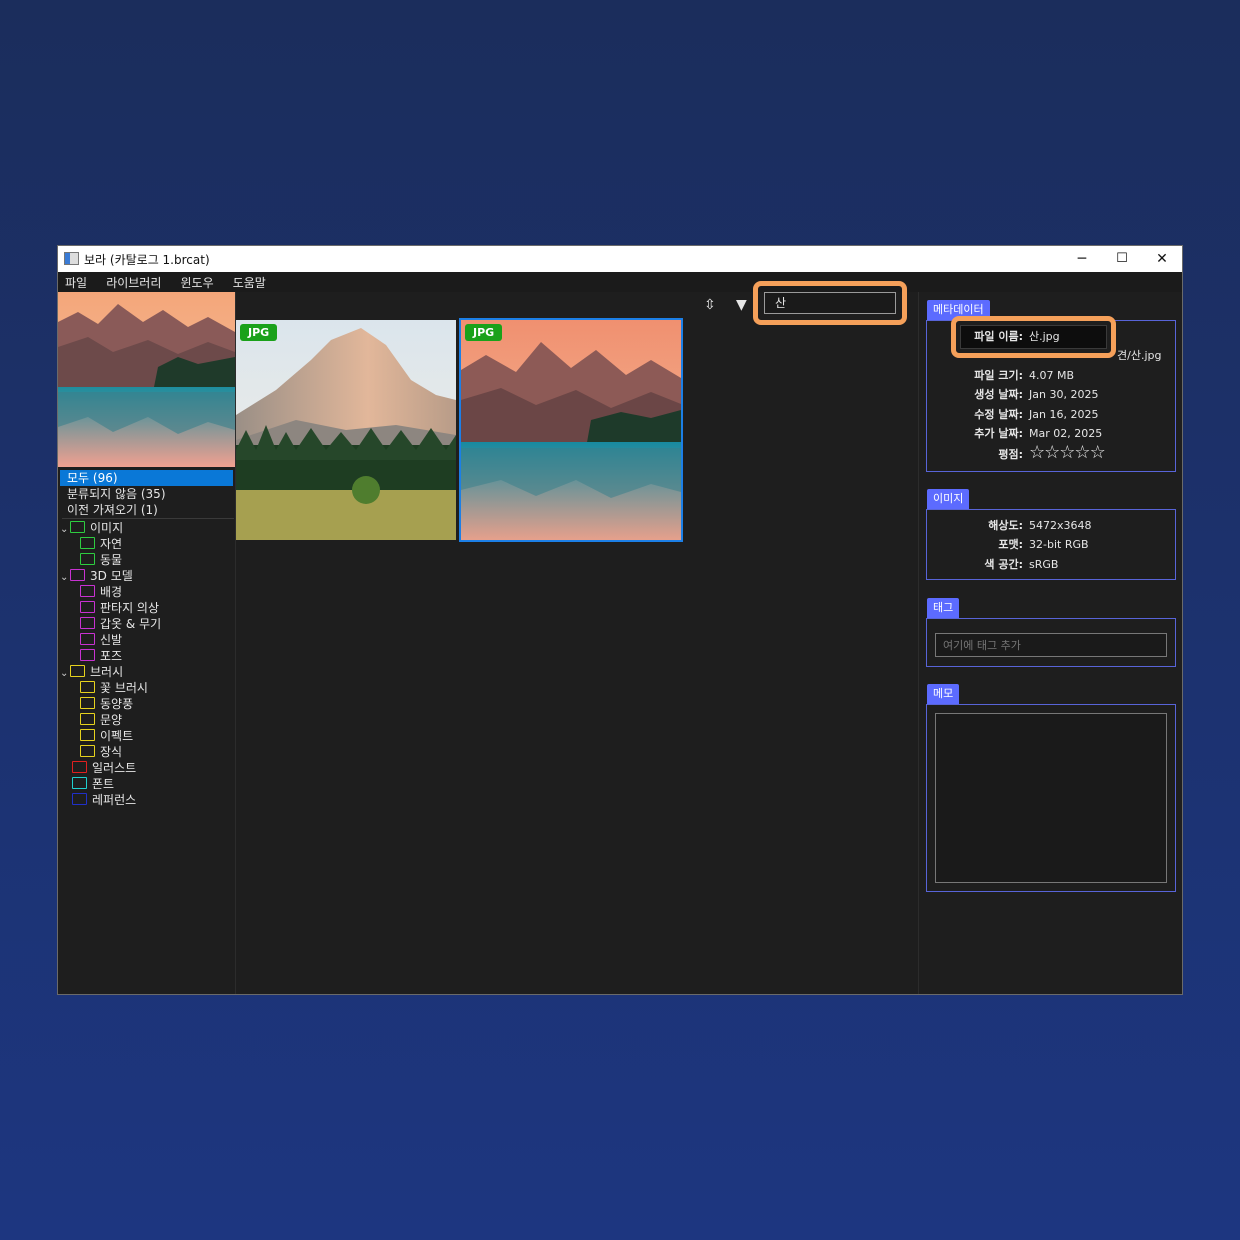  What do you see at coordinates (710, 305) in the screenshot?
I see `sort-icon: ⇳` at bounding box center [710, 305].